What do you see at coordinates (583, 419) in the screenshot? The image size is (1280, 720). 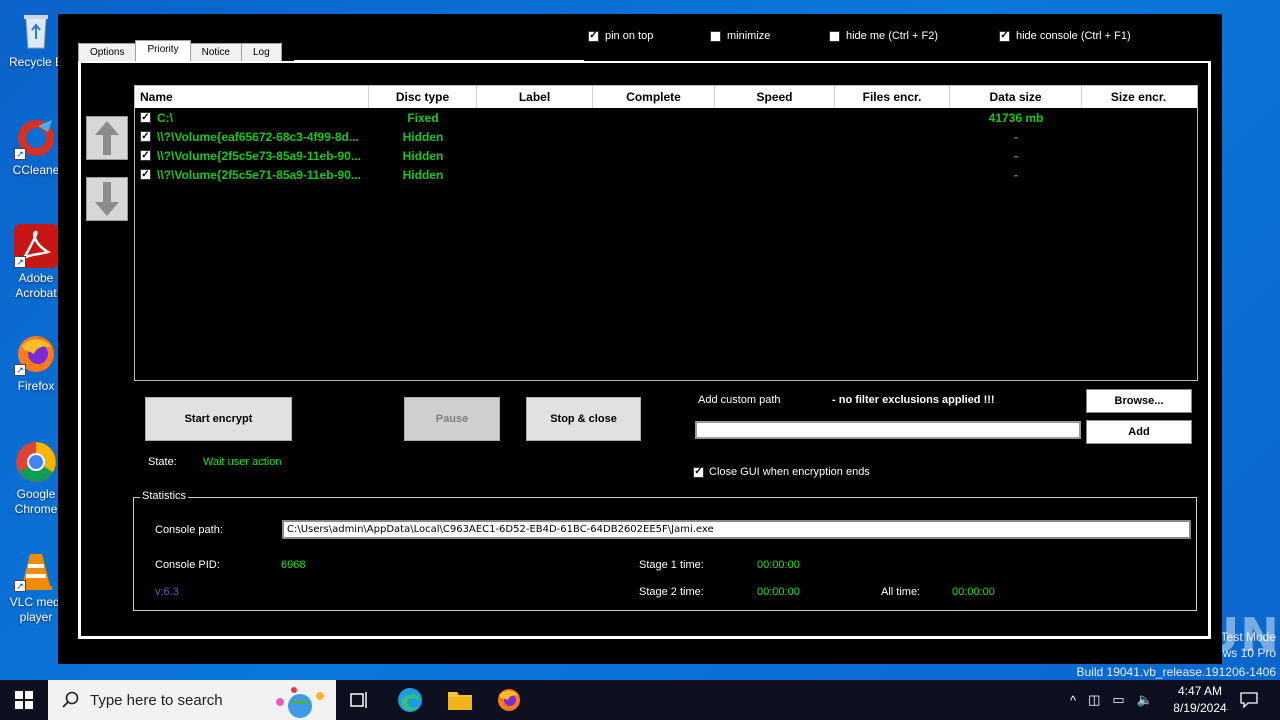 I see `stop-close-button: Stop & close` at bounding box center [583, 419].